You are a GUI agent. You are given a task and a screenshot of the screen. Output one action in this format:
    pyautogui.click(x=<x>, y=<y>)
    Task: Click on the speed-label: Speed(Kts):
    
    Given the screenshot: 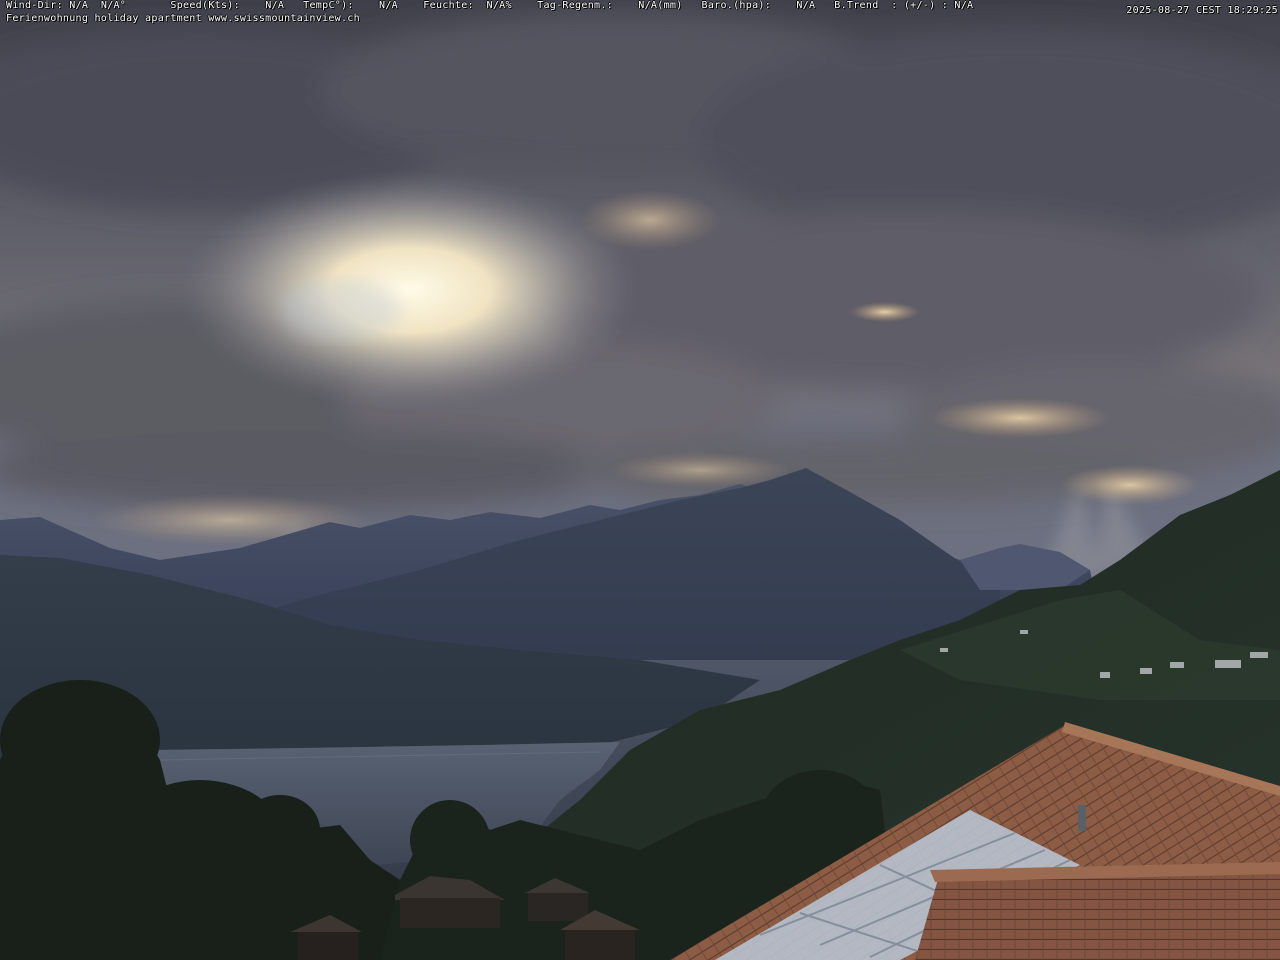 What is the action you would take?
    pyautogui.click(x=205, y=5)
    